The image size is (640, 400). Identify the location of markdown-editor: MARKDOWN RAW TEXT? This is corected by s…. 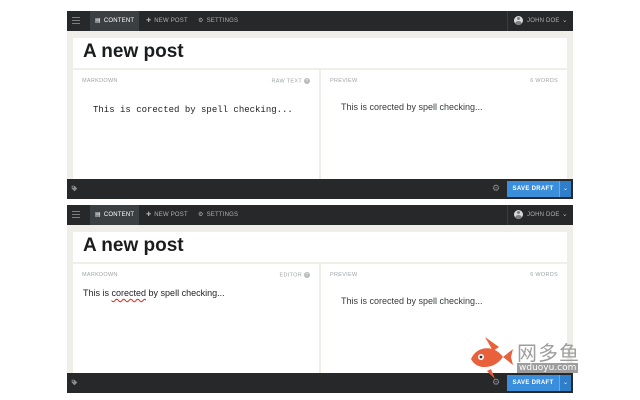
(196, 124).